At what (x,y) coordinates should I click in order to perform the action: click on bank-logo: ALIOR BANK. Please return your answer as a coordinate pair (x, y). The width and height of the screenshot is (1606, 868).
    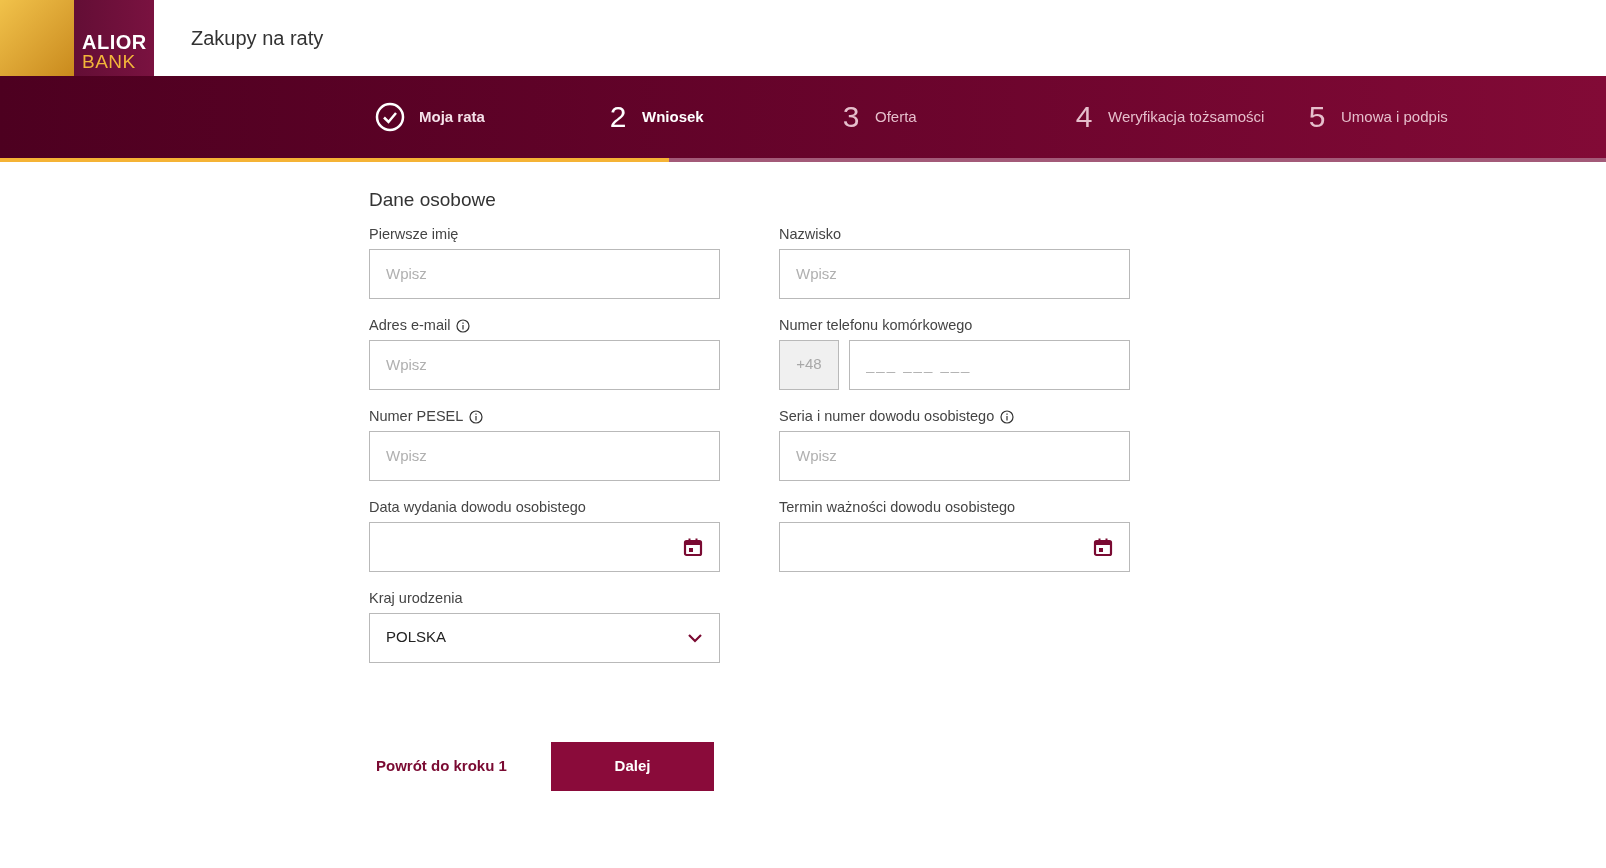
    Looking at the image, I should click on (77, 38).